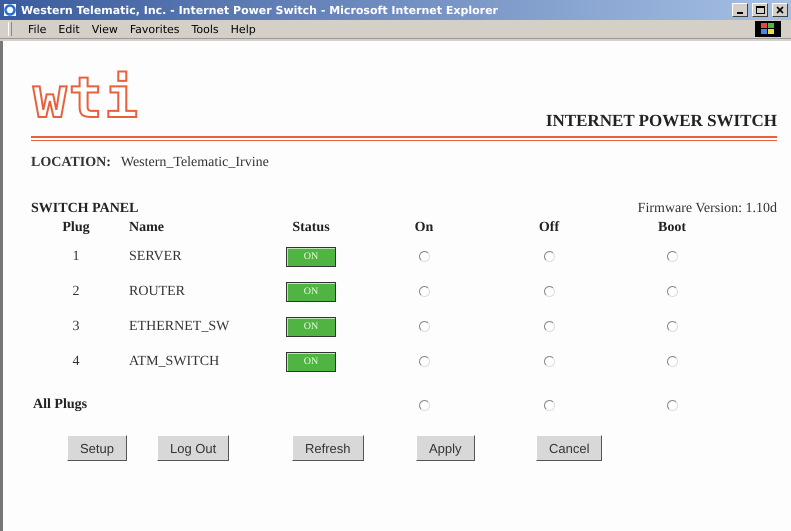 This screenshot has height=531, width=791. What do you see at coordinates (707, 209) in the screenshot?
I see `firmware-version: Firmware Version: 1.10d` at bounding box center [707, 209].